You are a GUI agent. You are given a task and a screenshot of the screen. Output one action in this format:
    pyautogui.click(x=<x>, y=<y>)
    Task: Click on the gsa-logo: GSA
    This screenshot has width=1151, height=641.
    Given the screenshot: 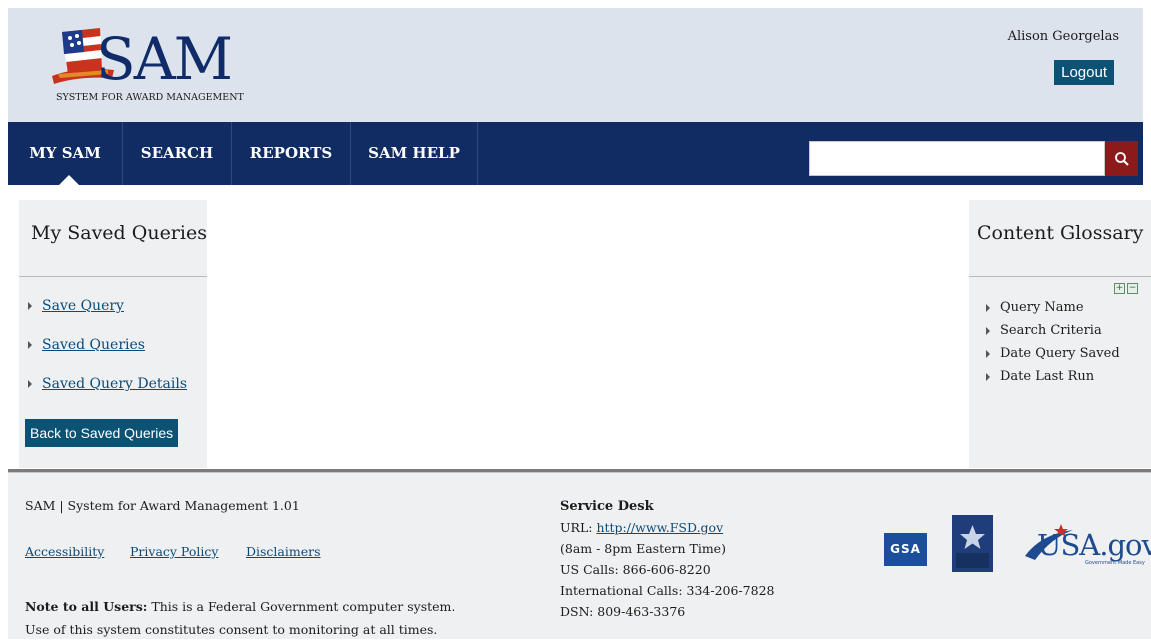 What is the action you would take?
    pyautogui.click(x=905, y=549)
    